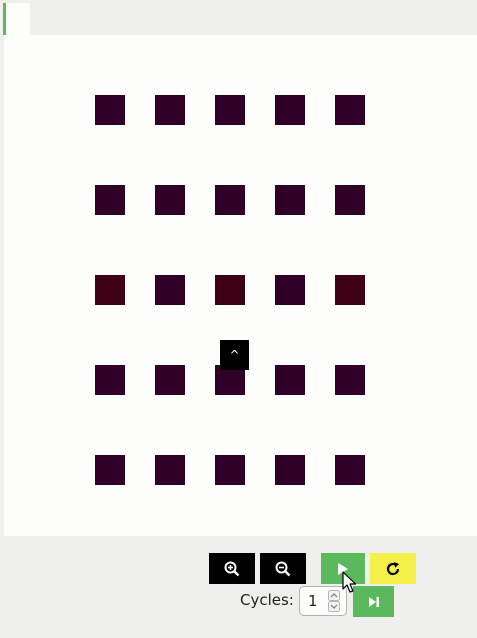 The width and height of the screenshot is (477, 638). Describe the element at coordinates (334, 601) in the screenshot. I see `spinner-icon` at that location.